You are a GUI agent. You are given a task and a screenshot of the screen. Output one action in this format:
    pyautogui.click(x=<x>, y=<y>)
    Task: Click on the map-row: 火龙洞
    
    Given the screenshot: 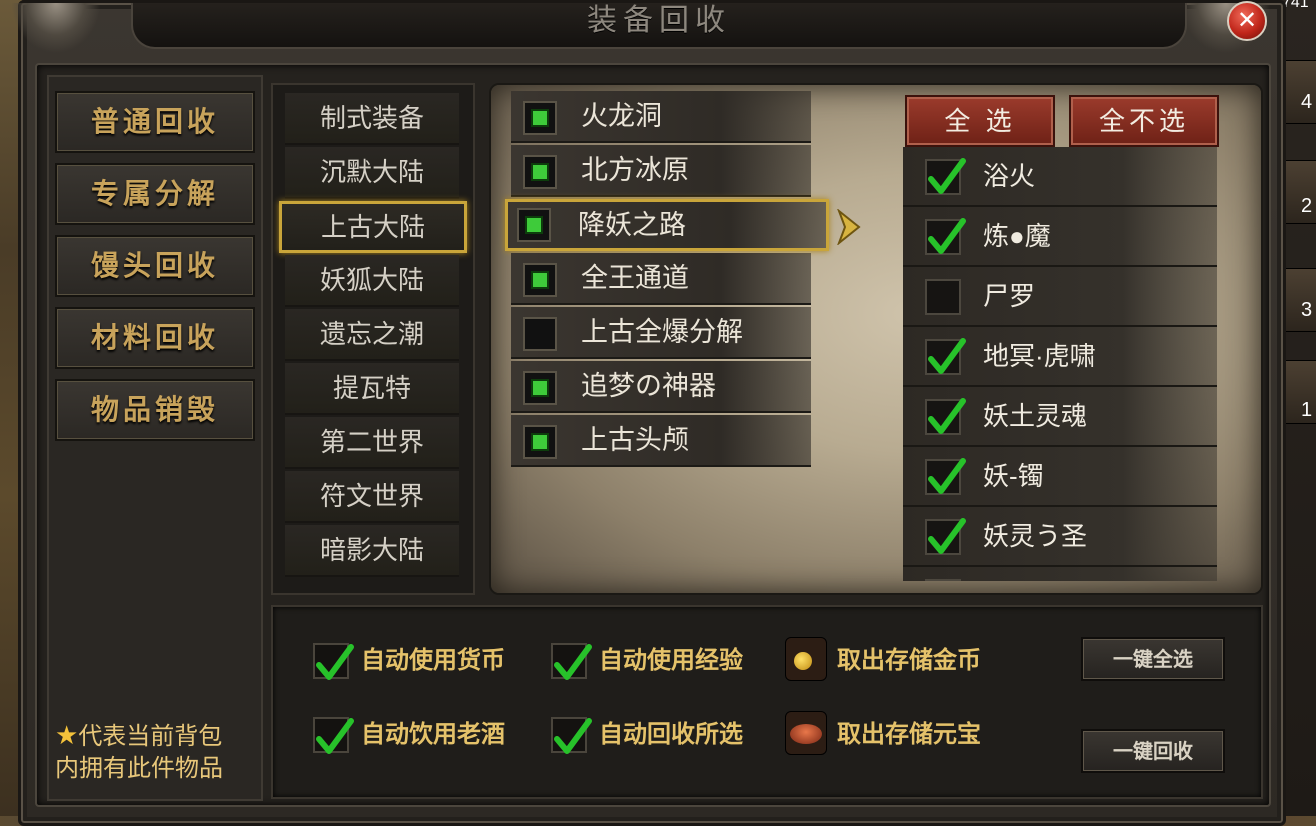 What is the action you would take?
    pyautogui.click(x=661, y=117)
    